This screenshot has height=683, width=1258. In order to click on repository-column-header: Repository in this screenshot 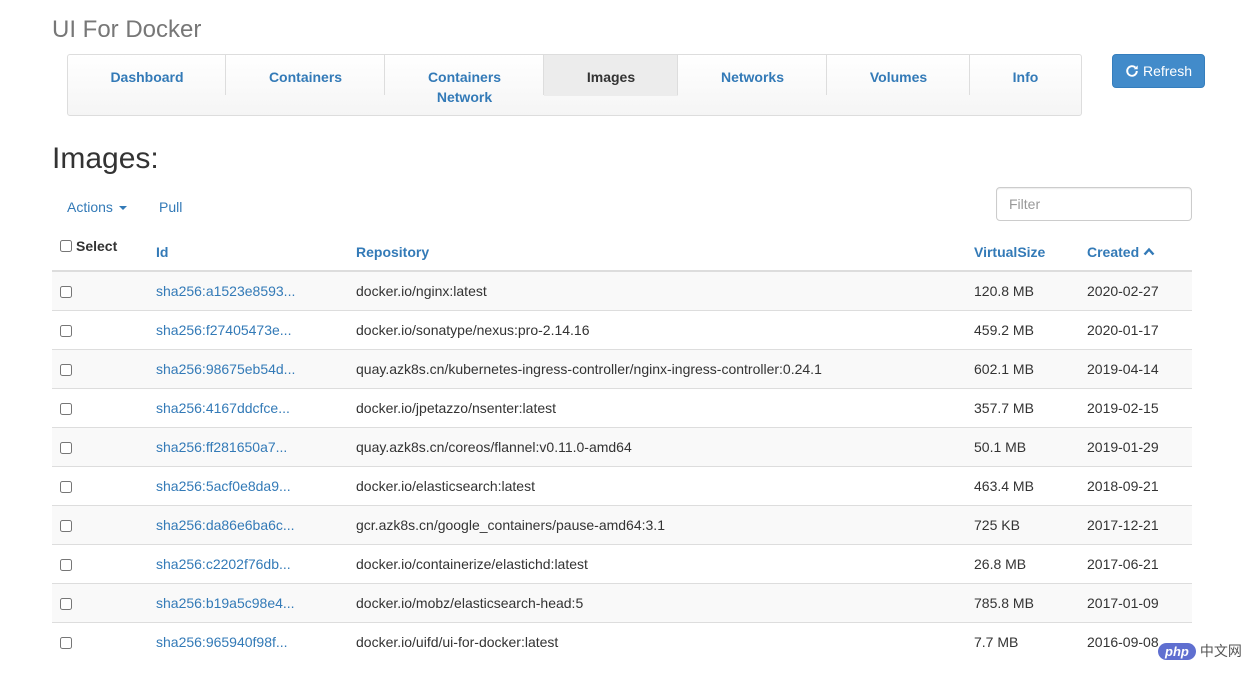, I will do `click(665, 252)`.